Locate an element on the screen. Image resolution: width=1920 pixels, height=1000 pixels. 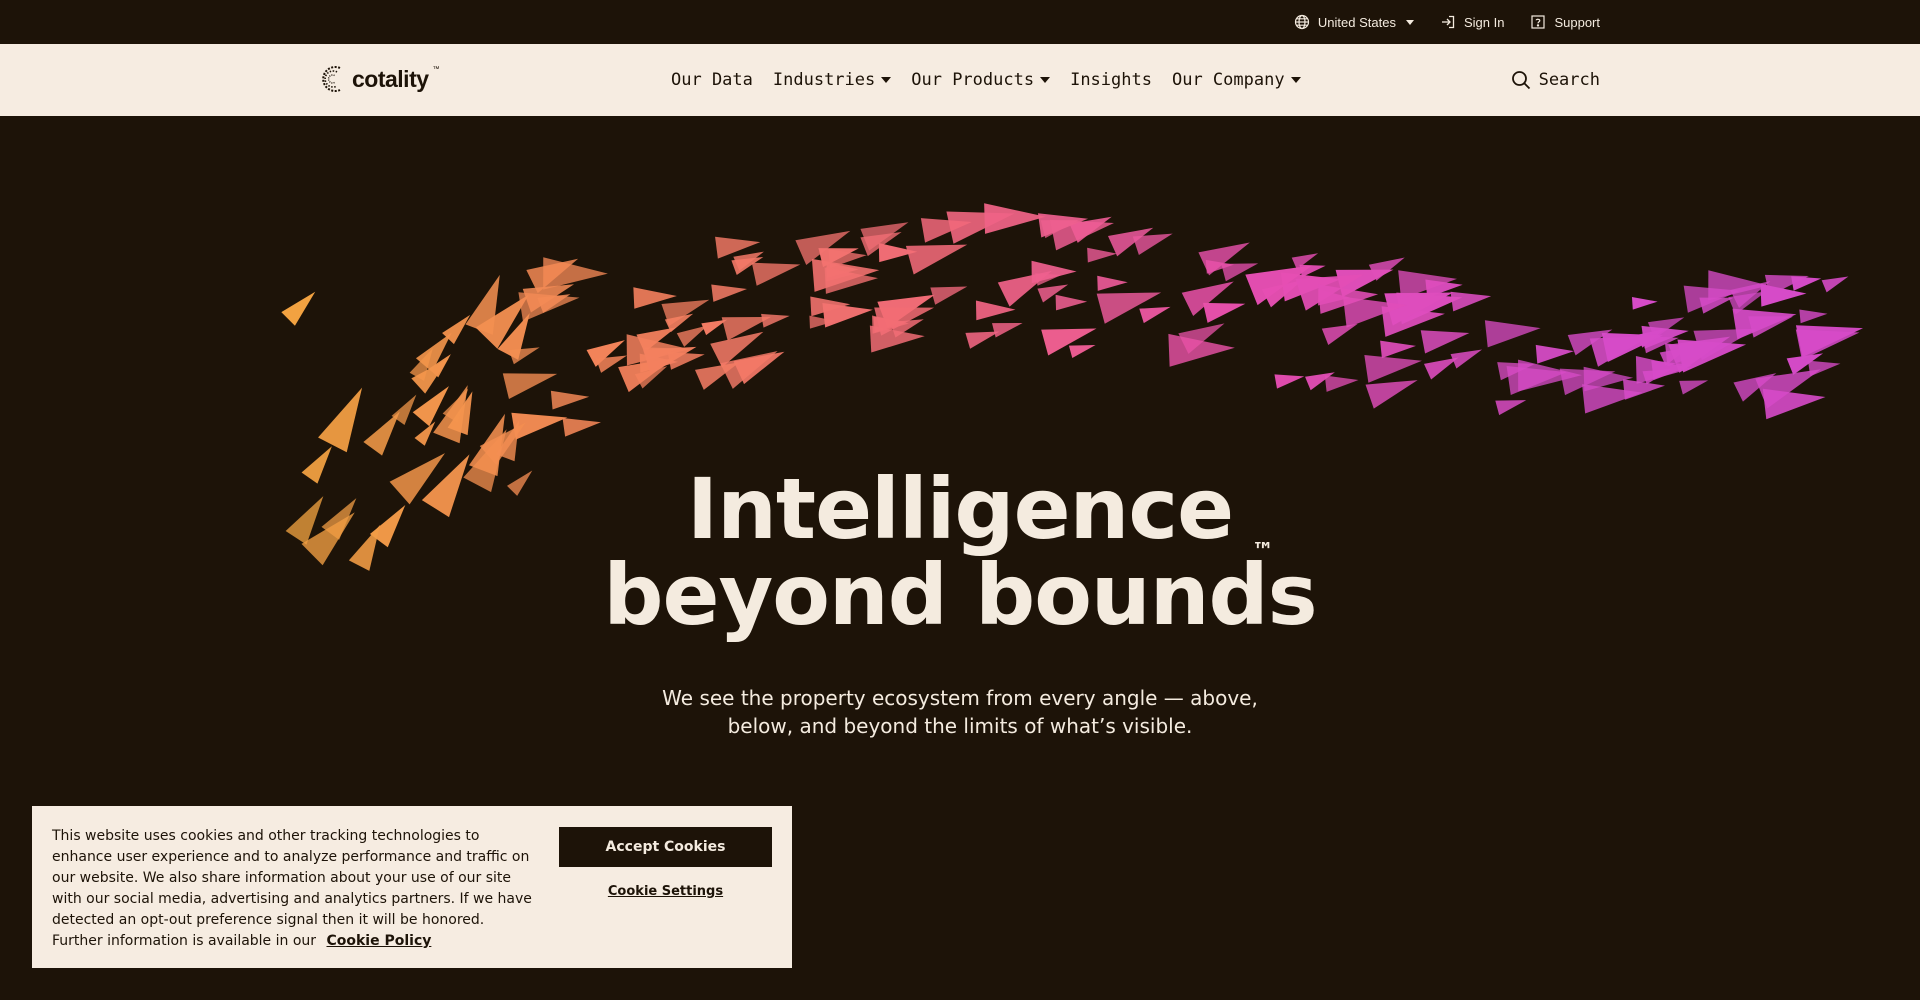
nav-item-our-data: Our Data is located at coordinates (712, 80).